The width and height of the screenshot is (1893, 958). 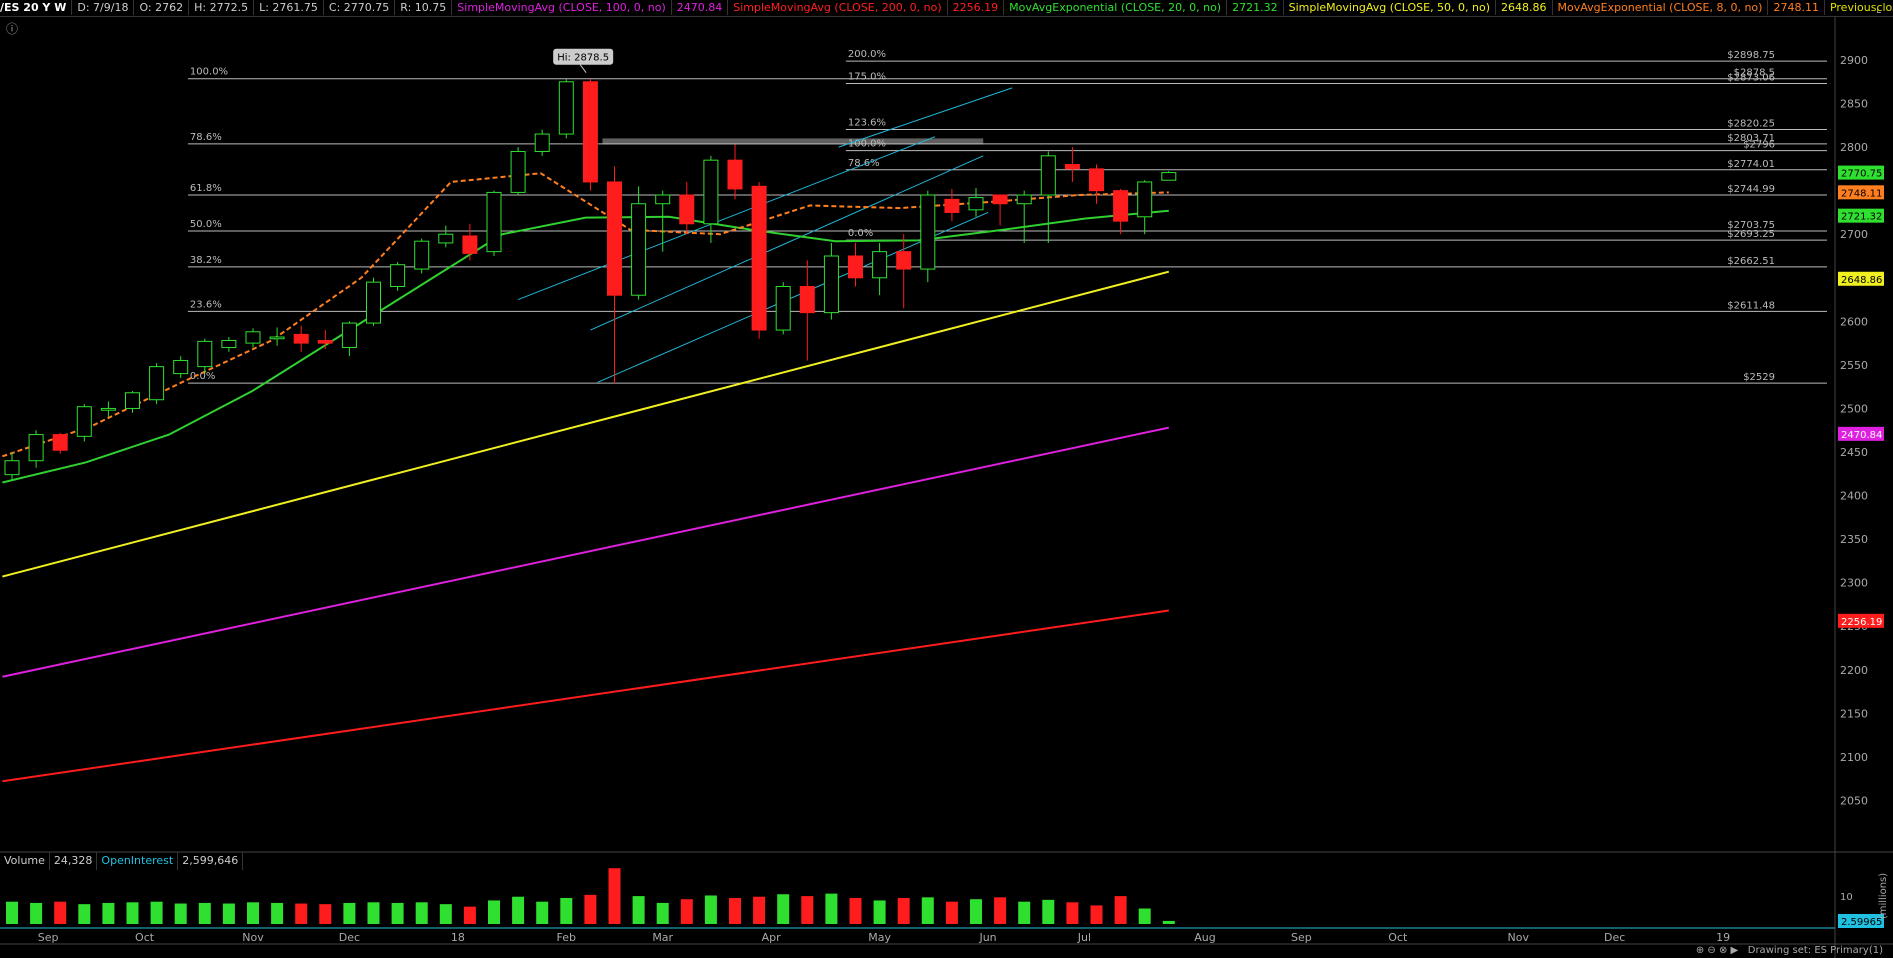 What do you see at coordinates (1879, 8) in the screenshot?
I see `drawing-tool-icon: ⌞` at bounding box center [1879, 8].